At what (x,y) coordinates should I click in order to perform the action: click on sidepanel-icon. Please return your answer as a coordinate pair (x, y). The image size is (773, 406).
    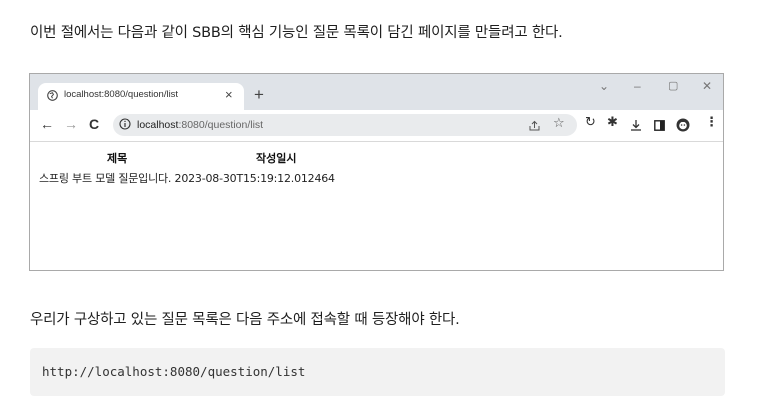
    Looking at the image, I should click on (659, 125).